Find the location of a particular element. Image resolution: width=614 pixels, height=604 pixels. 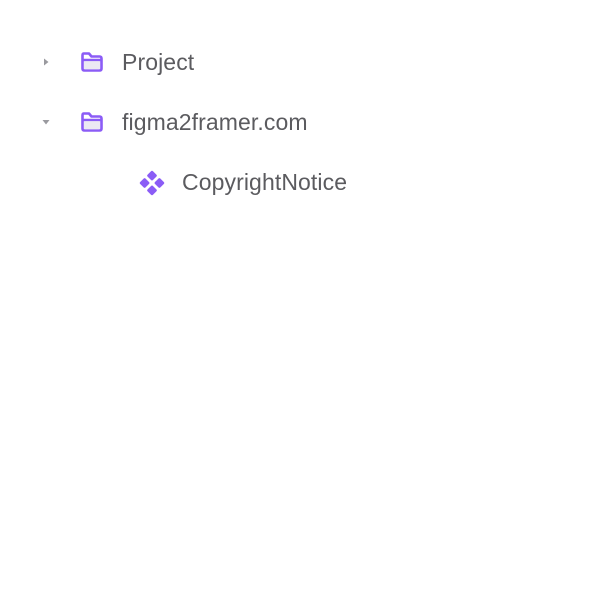

tree-item-label: Project is located at coordinates (158, 62).